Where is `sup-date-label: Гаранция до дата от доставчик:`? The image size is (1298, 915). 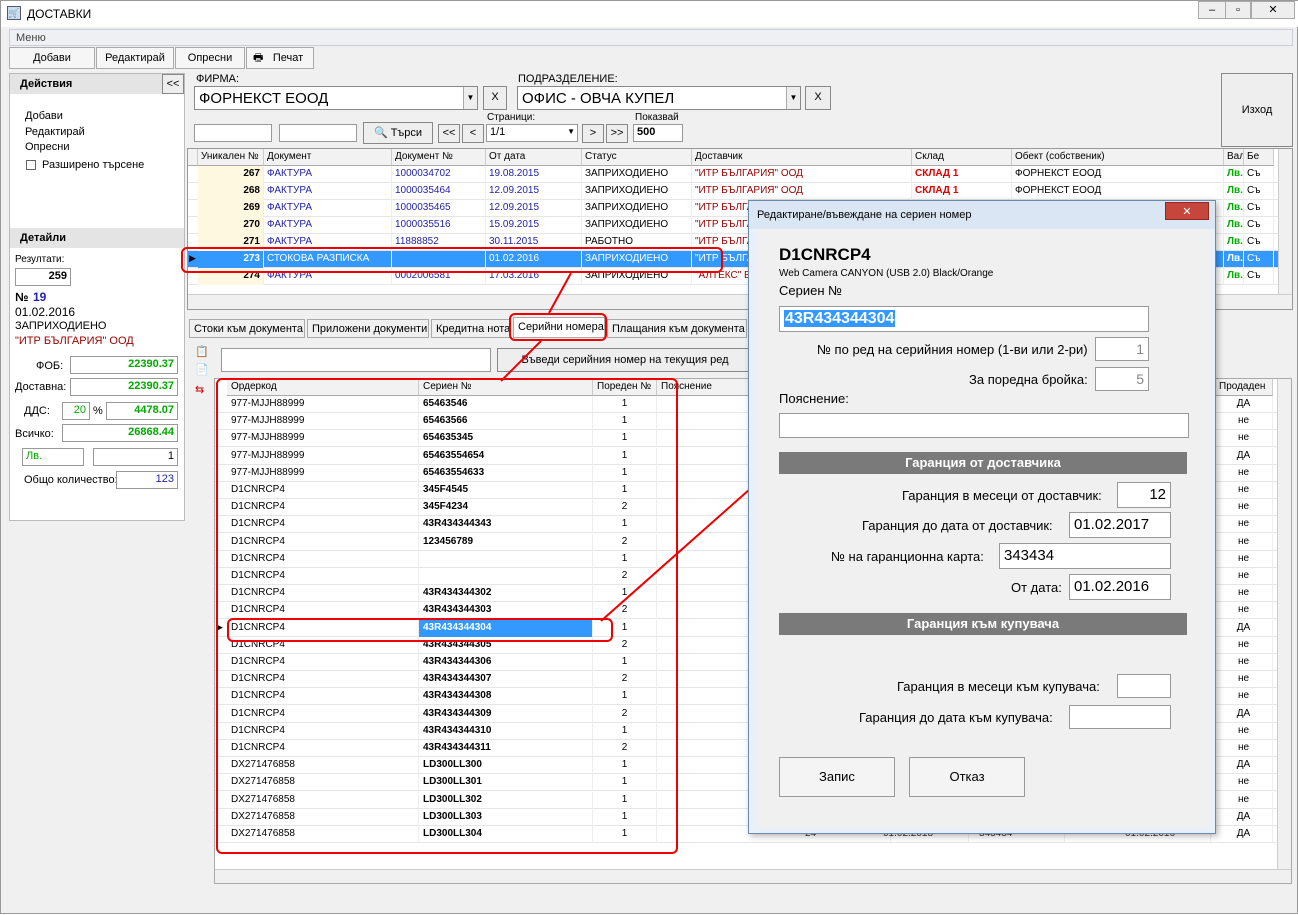 sup-date-label: Гаранция до дата от доставчик: is located at coordinates (957, 525).